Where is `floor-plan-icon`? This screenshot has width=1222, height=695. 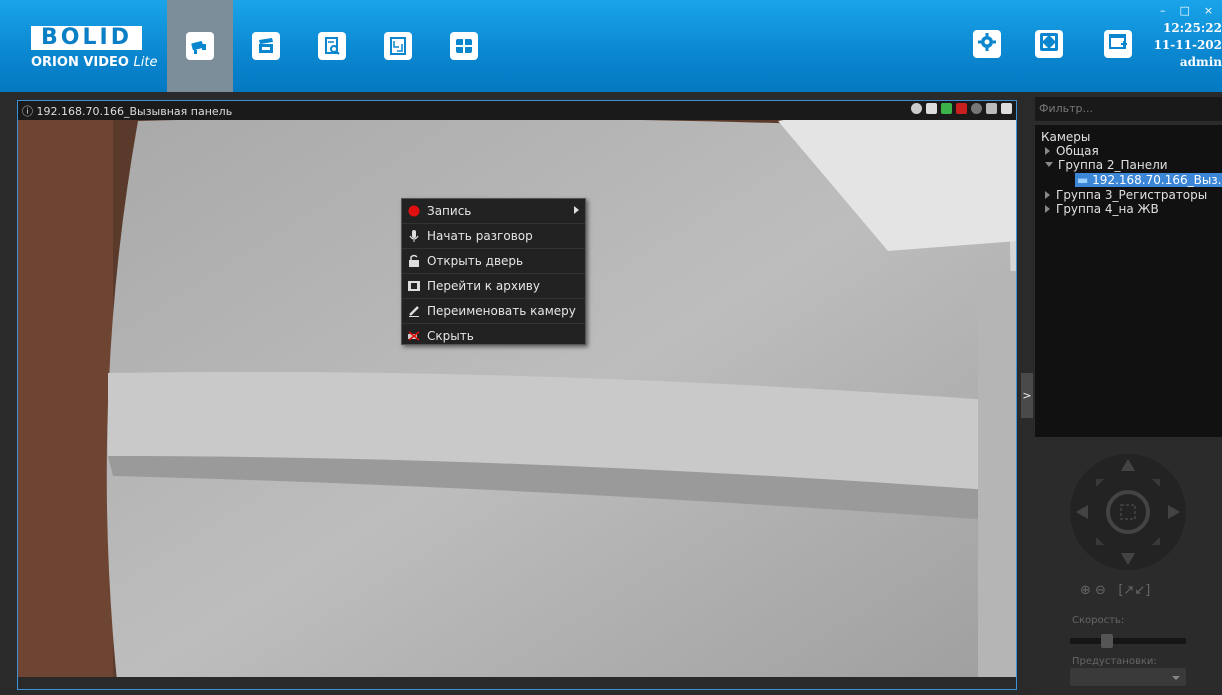 floor-plan-icon is located at coordinates (398, 46).